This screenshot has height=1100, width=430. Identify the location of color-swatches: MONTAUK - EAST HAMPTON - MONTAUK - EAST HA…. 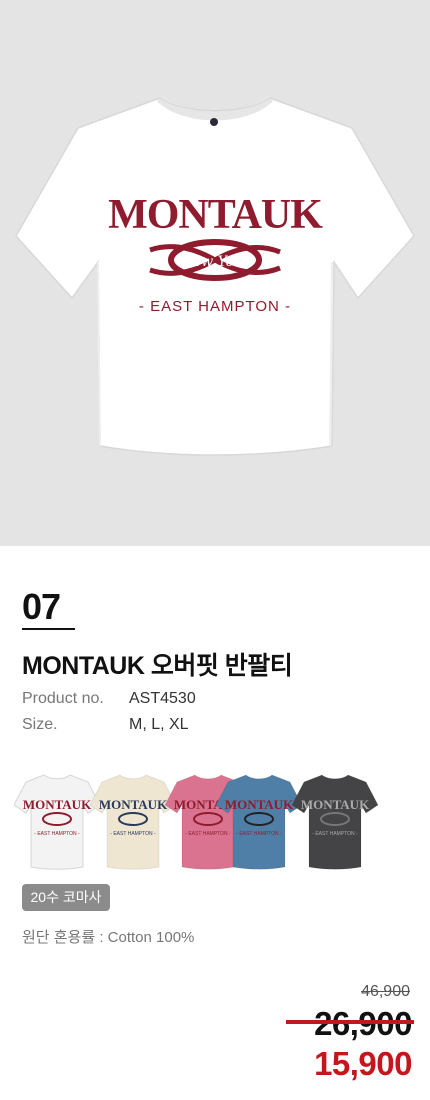
(215, 820).